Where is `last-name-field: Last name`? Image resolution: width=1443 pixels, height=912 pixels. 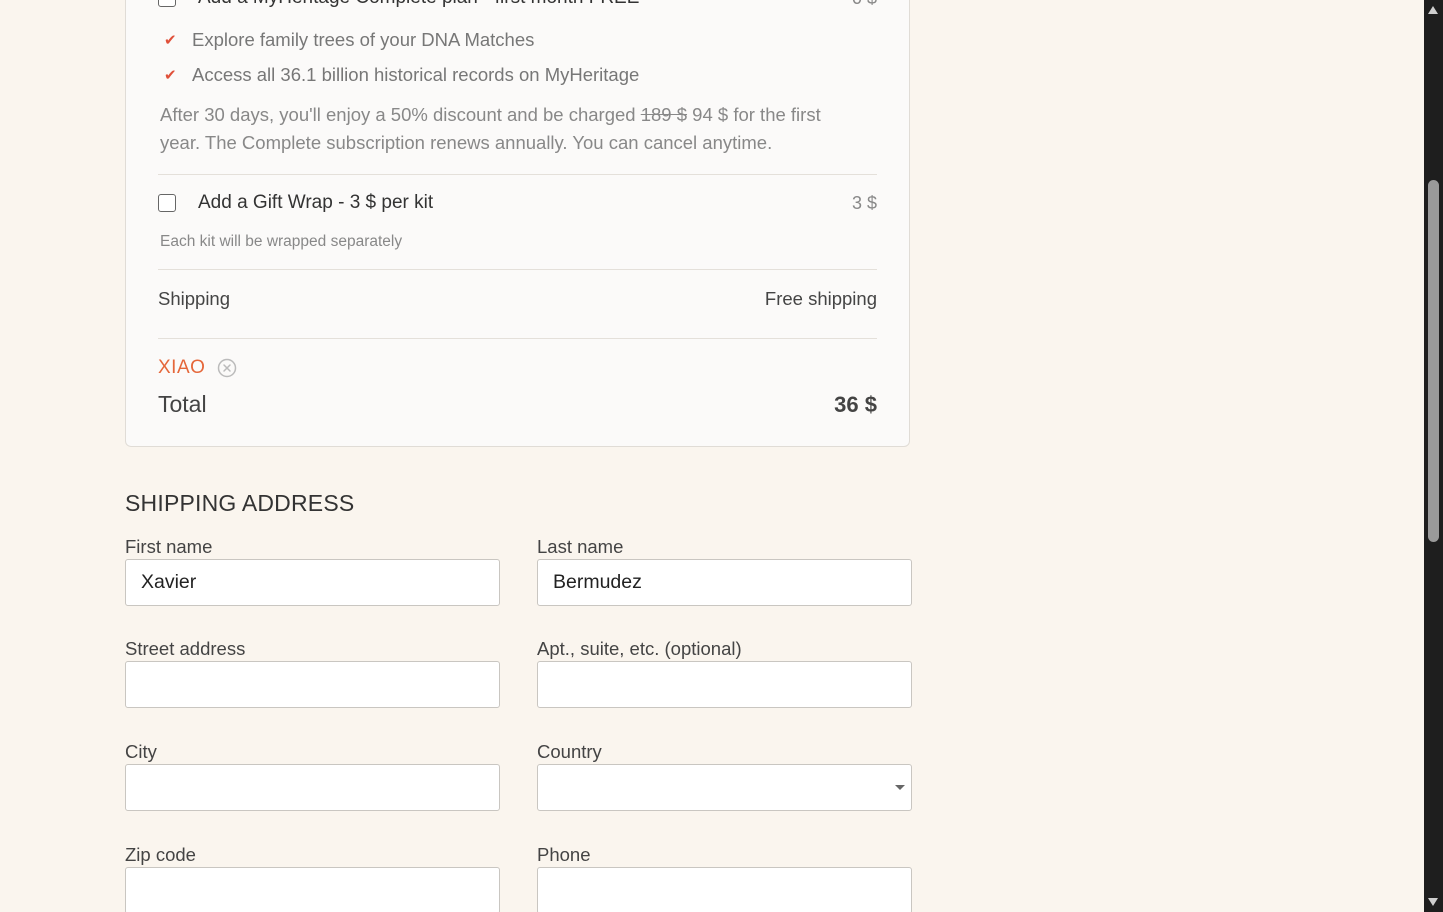
last-name-field: Last name is located at coordinates (724, 570).